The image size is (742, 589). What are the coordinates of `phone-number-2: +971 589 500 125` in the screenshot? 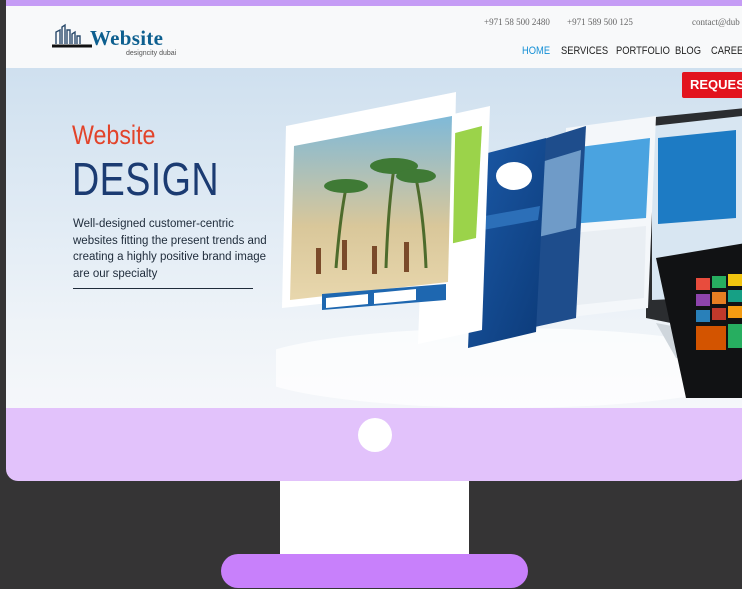 It's located at (600, 22).